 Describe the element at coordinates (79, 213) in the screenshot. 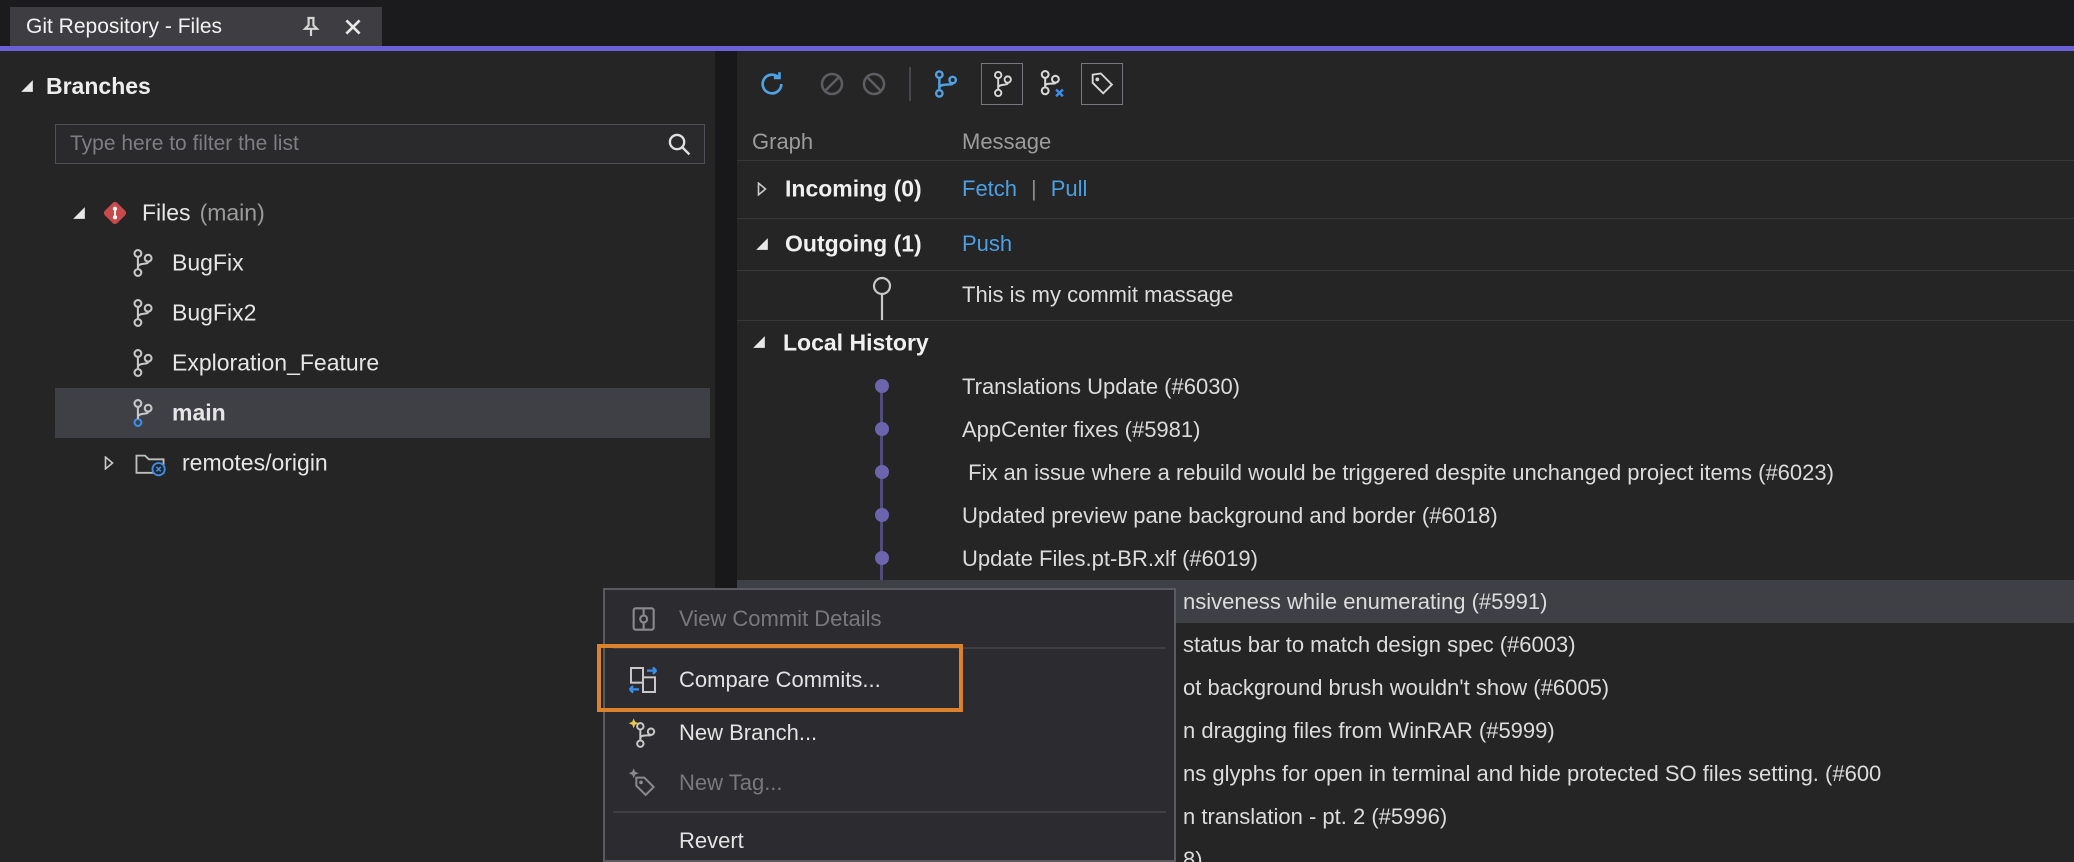

I see `repo-collapse-icon` at that location.